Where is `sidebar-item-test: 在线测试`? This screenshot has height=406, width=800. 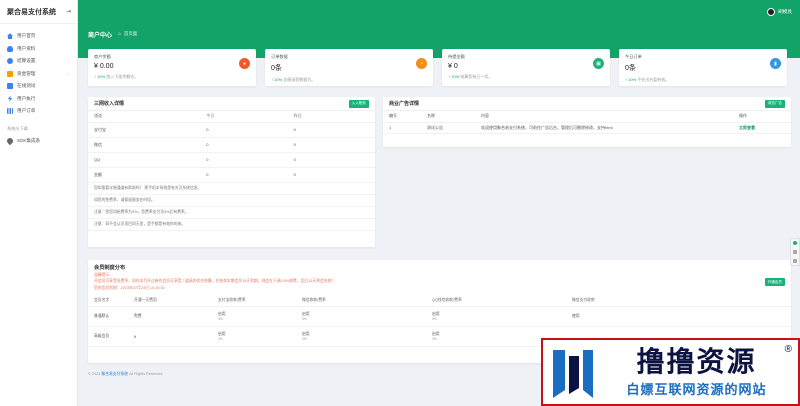
sidebar-item-test: 在线测试 is located at coordinates (38, 86).